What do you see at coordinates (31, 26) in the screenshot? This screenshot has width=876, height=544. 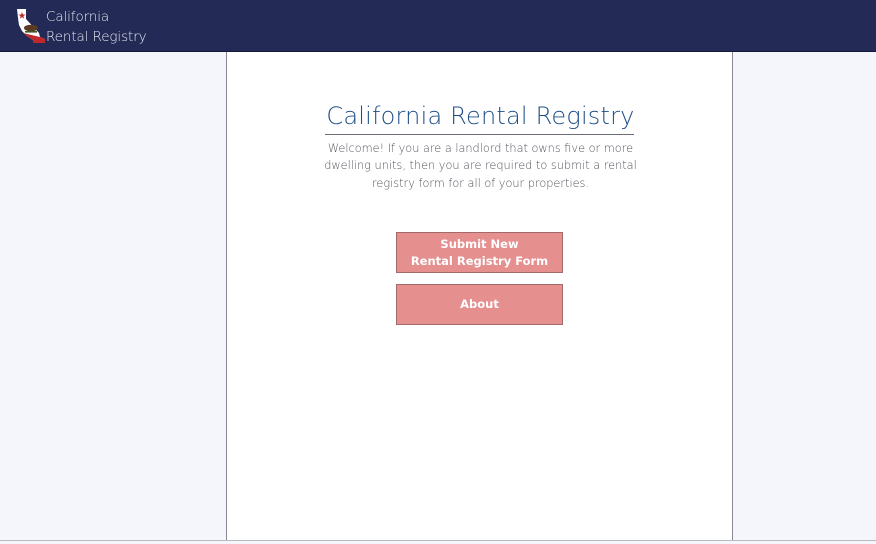 I see `california-flag-map-icon` at bounding box center [31, 26].